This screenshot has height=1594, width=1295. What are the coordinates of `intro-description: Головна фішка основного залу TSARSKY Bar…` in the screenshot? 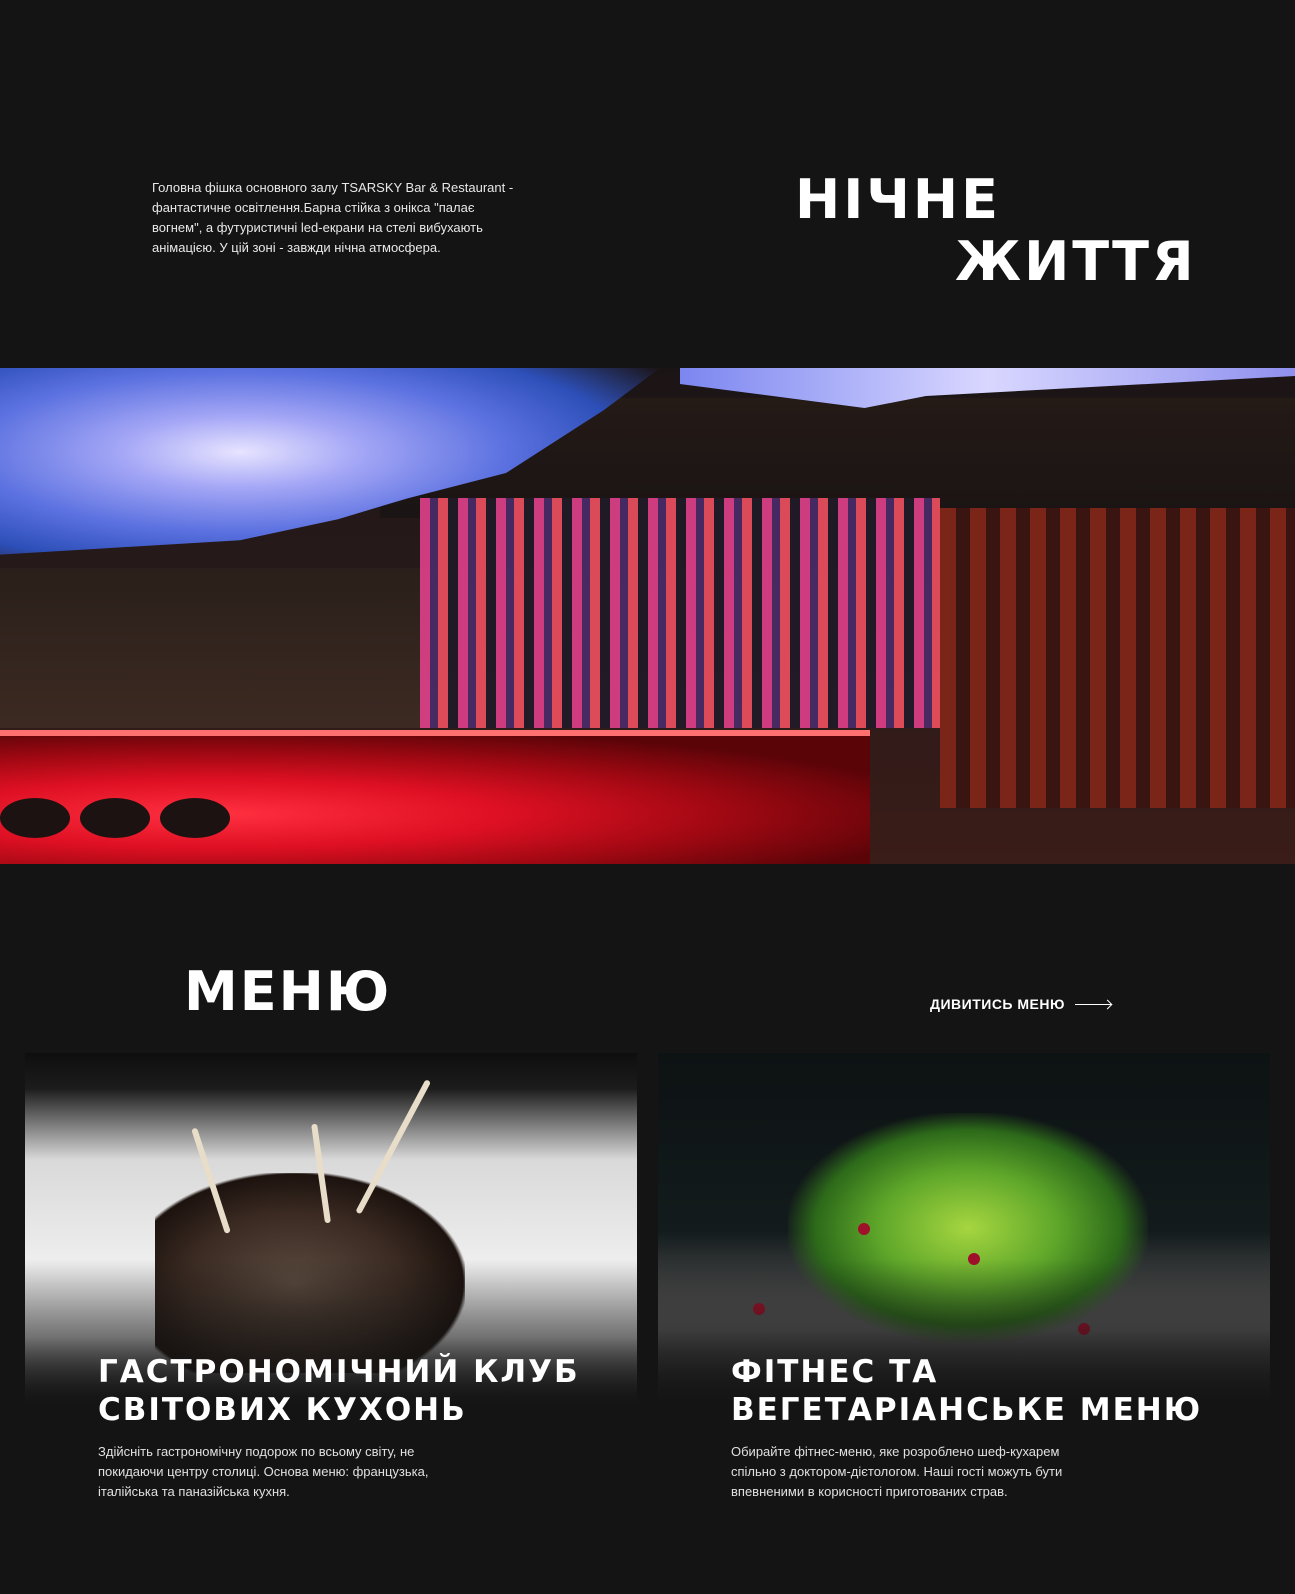 It's located at (333, 217).